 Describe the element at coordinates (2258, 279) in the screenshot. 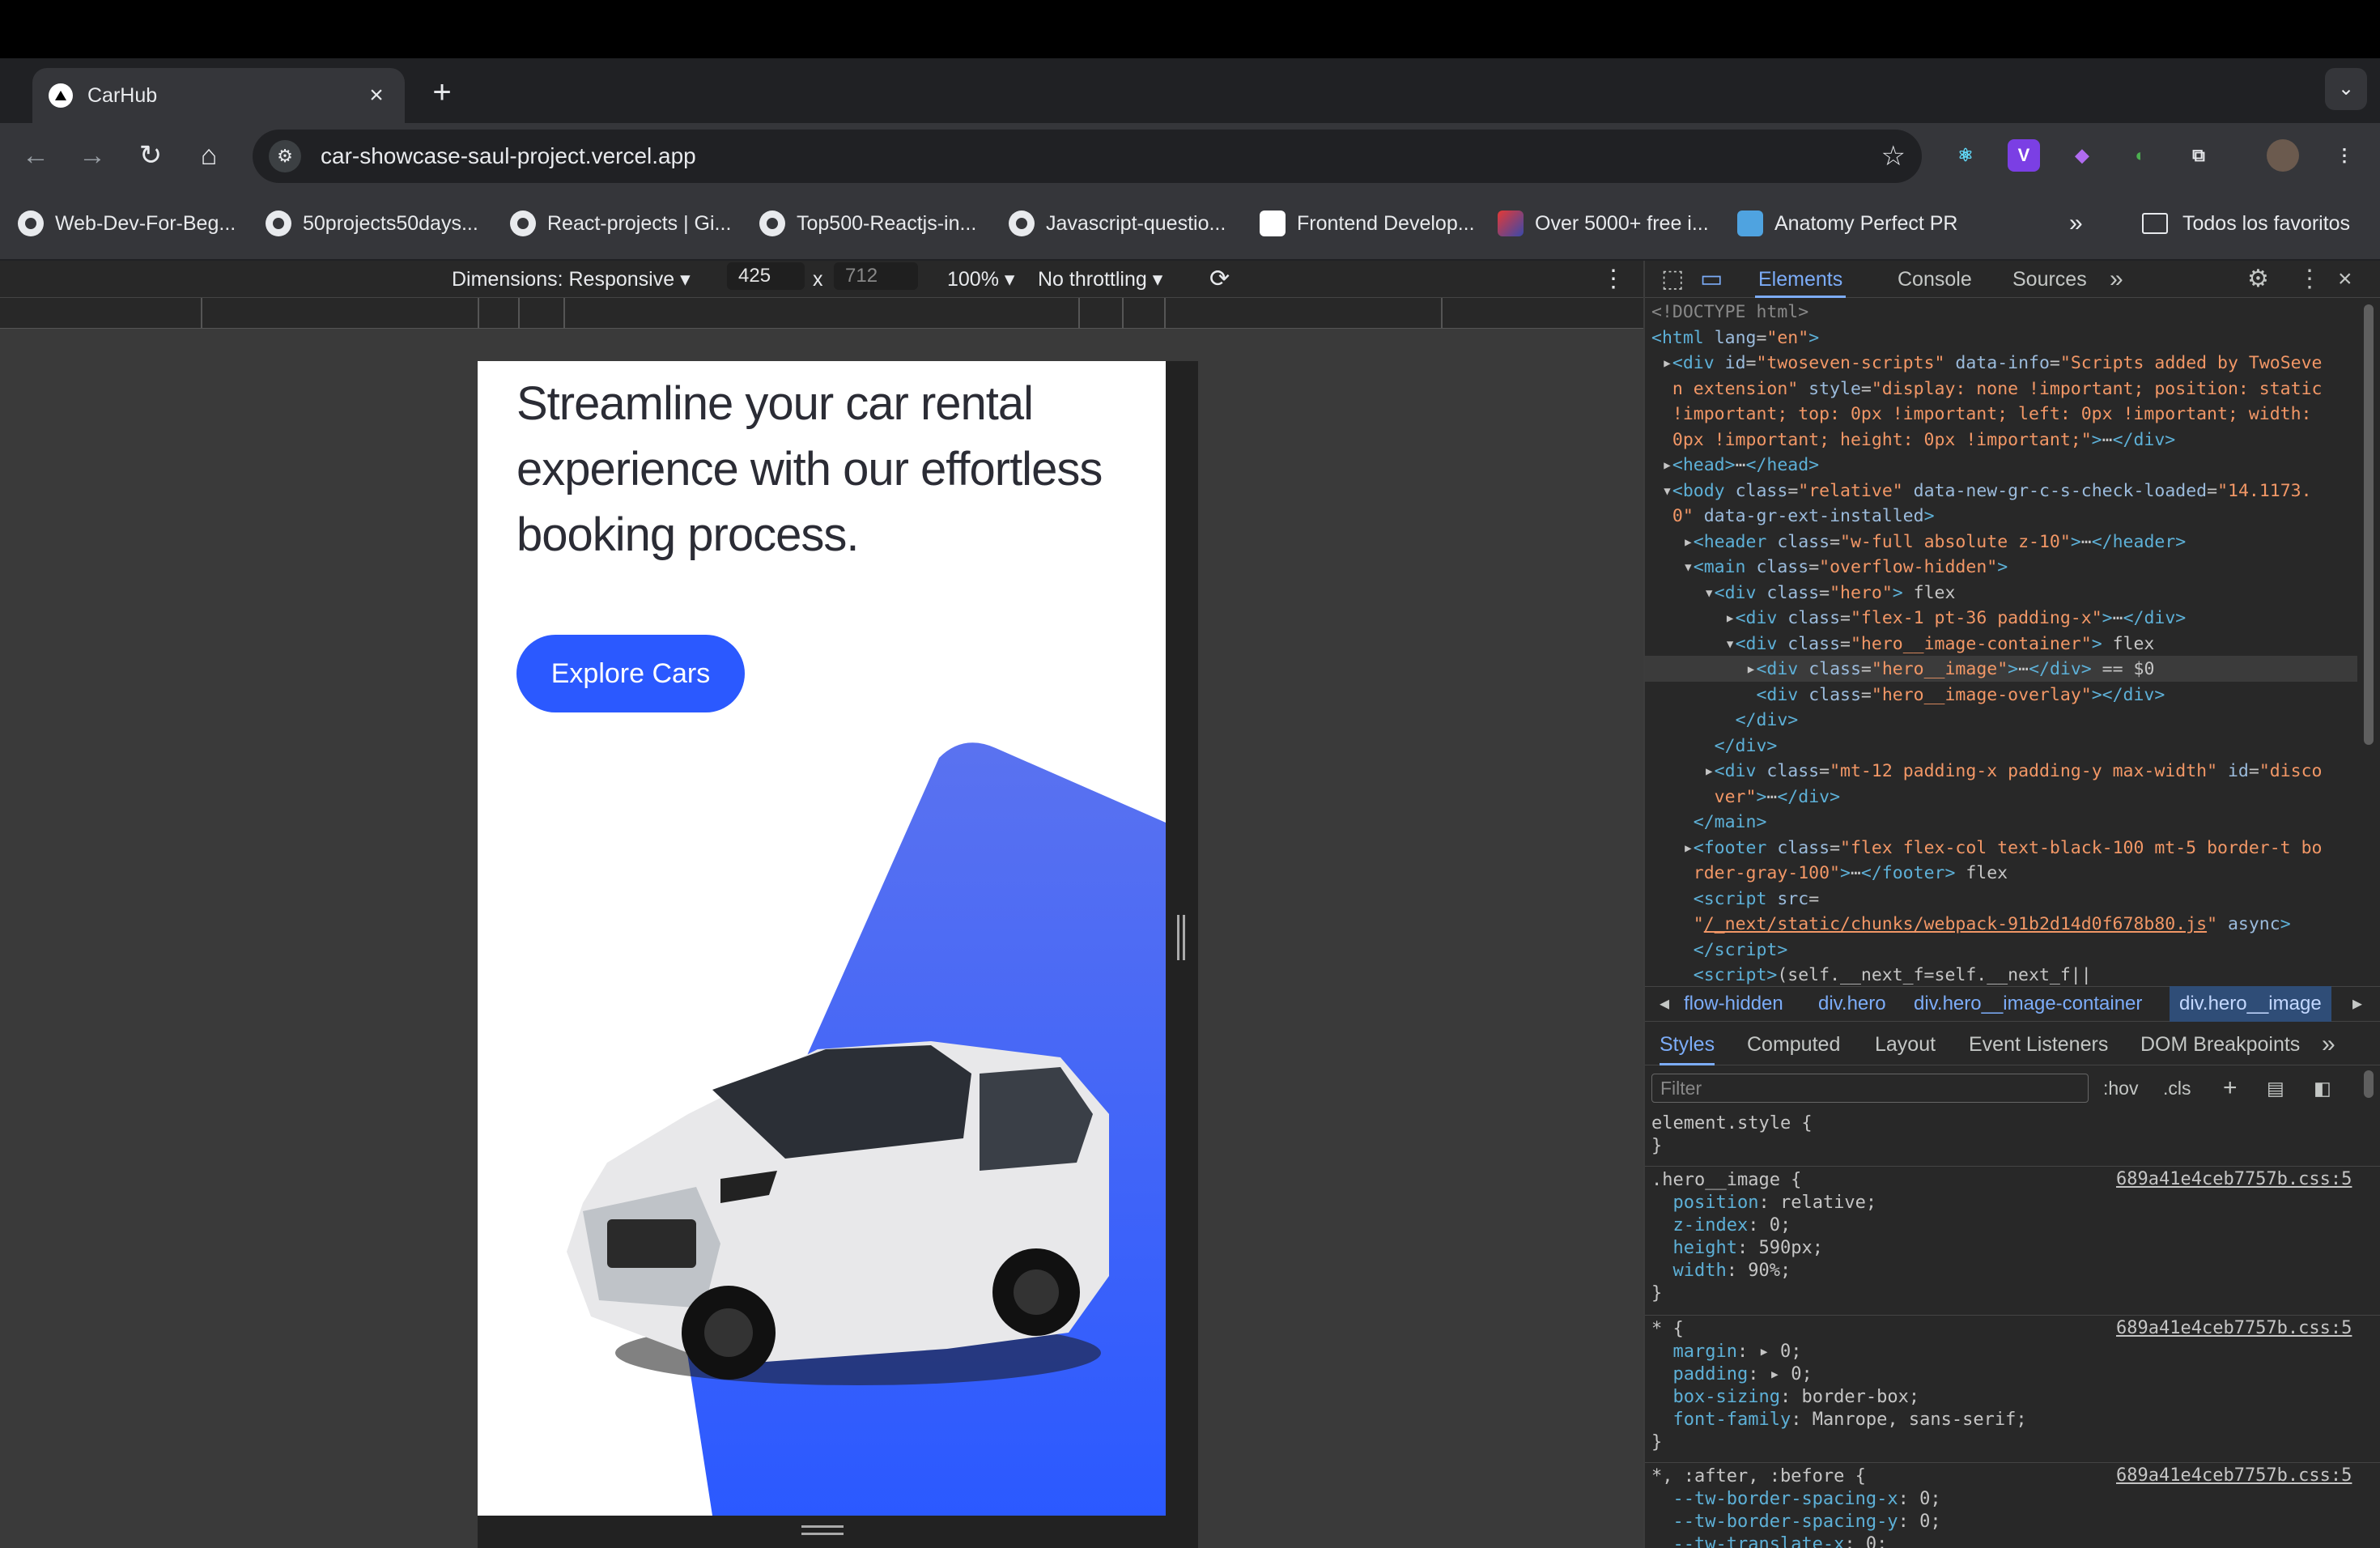

I see `gear-icon: ⚙` at that location.